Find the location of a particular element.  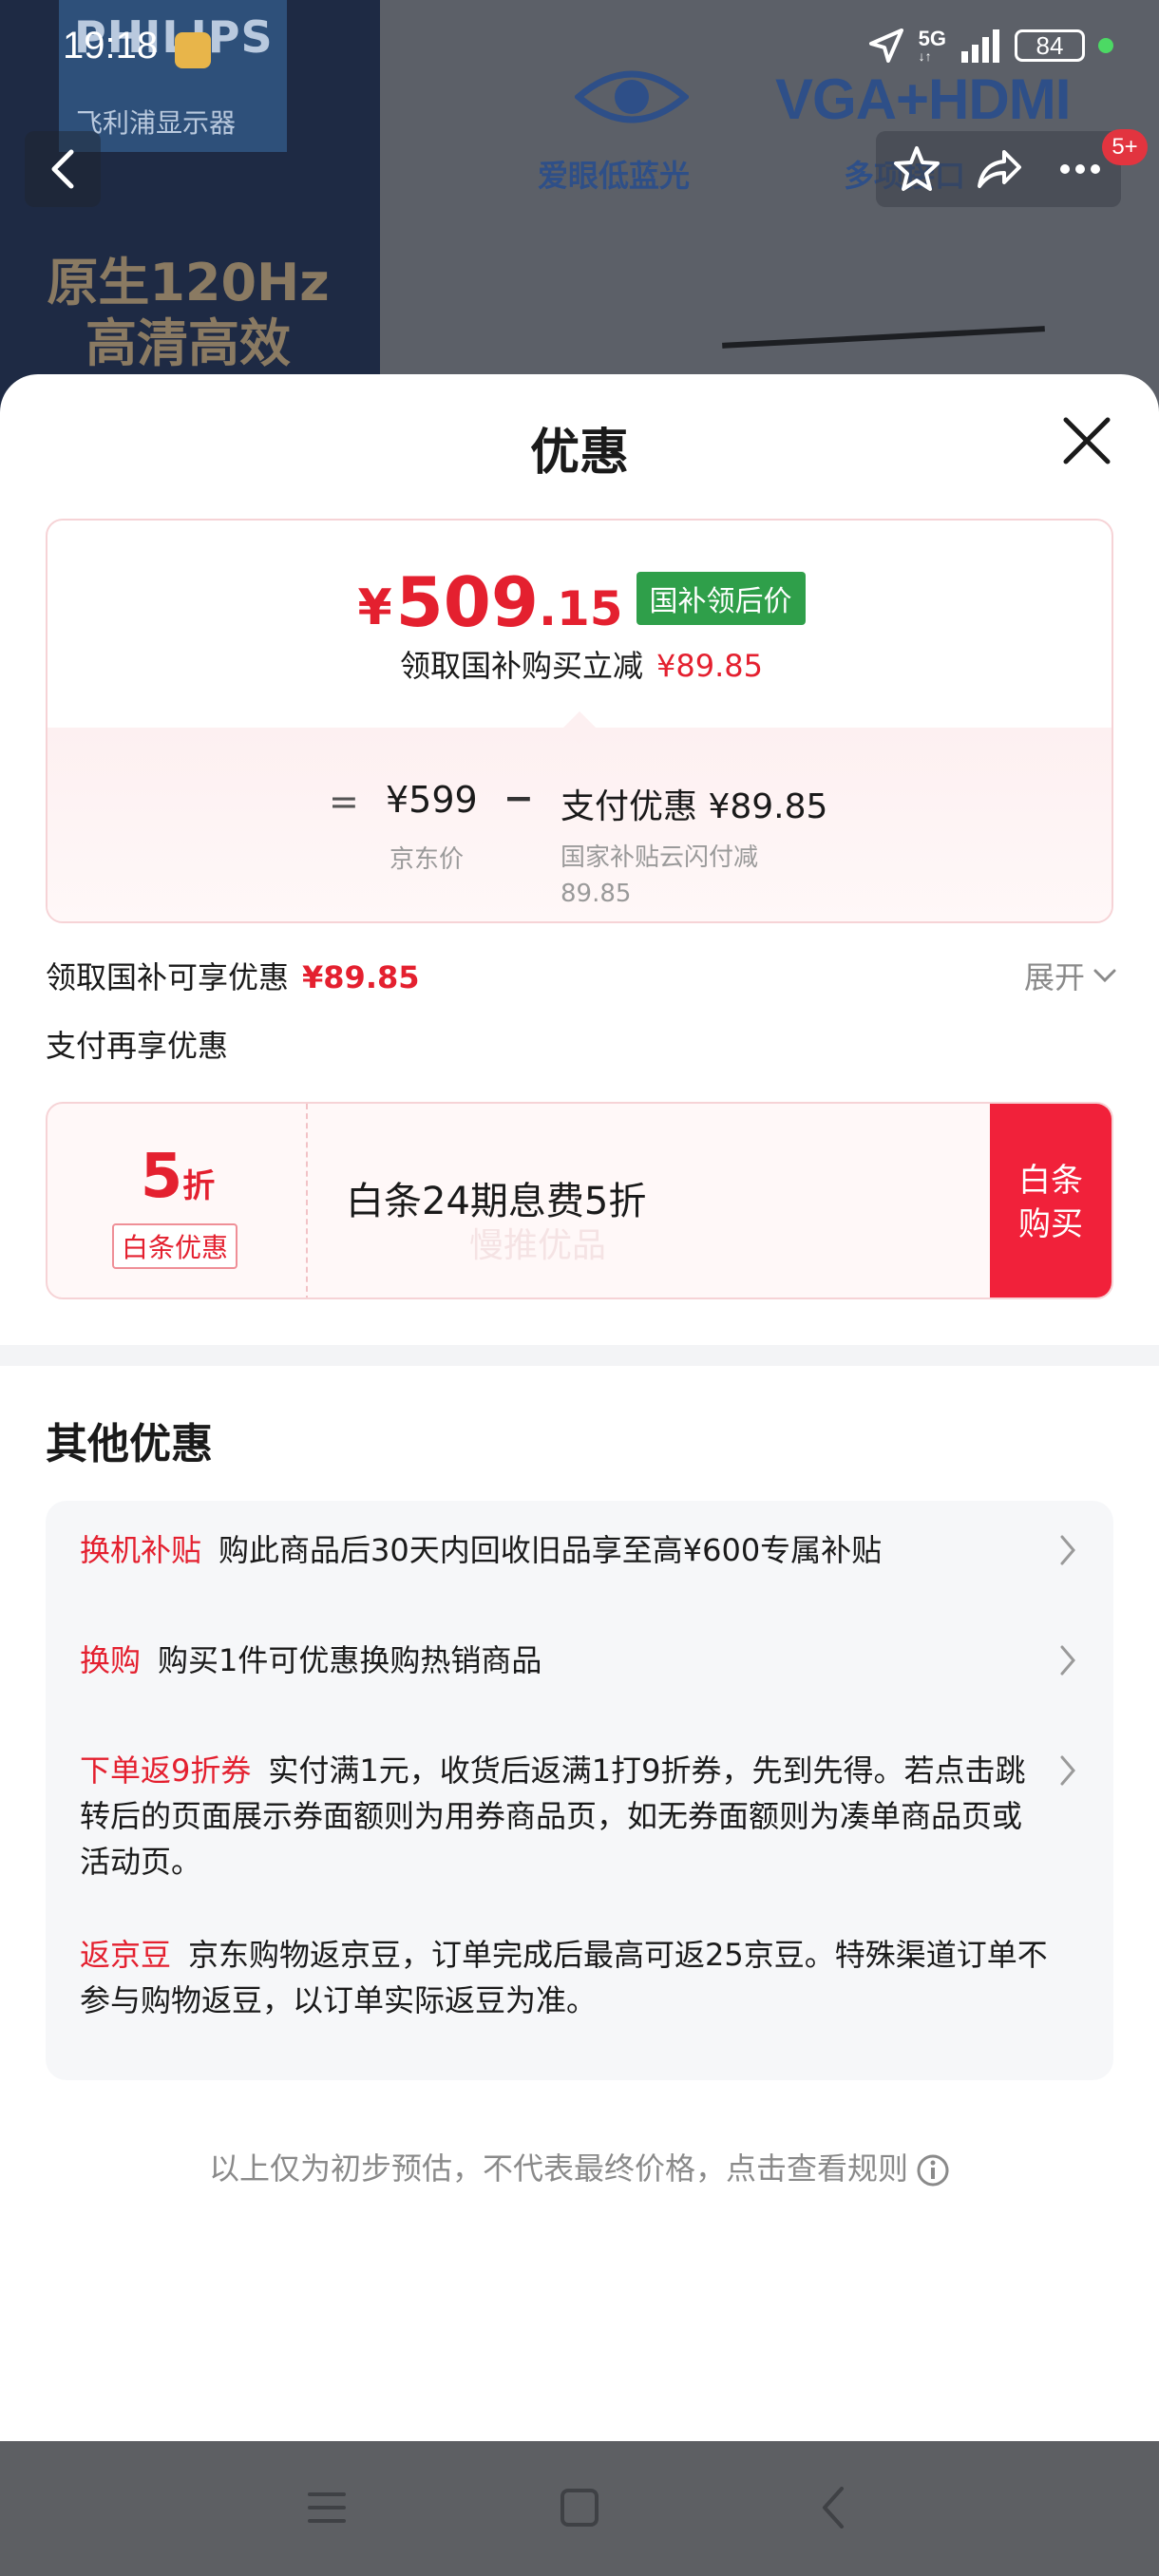

subsidy-claim-row: 领取国补可享优惠 ¥89.85 is located at coordinates (233, 975).